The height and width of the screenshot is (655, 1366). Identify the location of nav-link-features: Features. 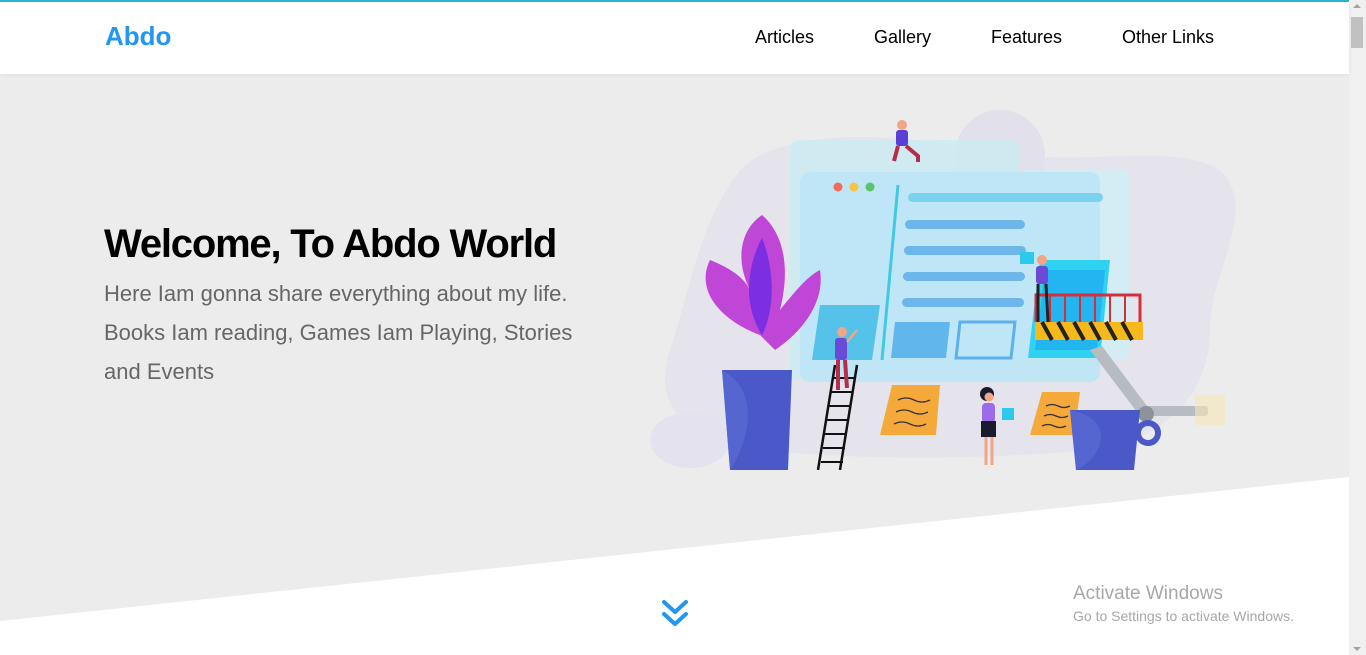
(1026, 37).